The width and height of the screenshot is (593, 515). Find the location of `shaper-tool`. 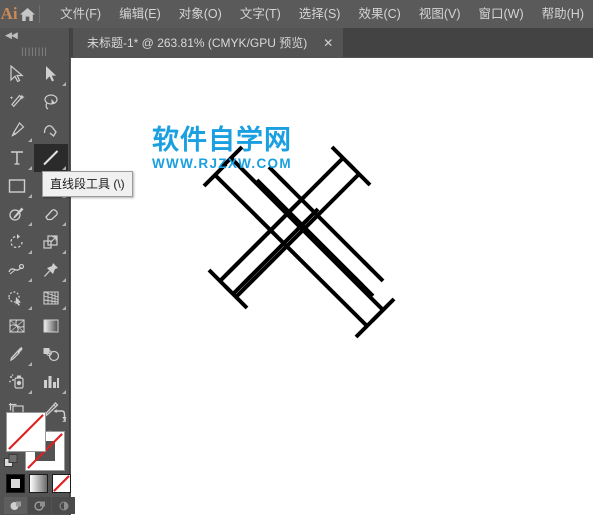

shaper-tool is located at coordinates (17, 214).